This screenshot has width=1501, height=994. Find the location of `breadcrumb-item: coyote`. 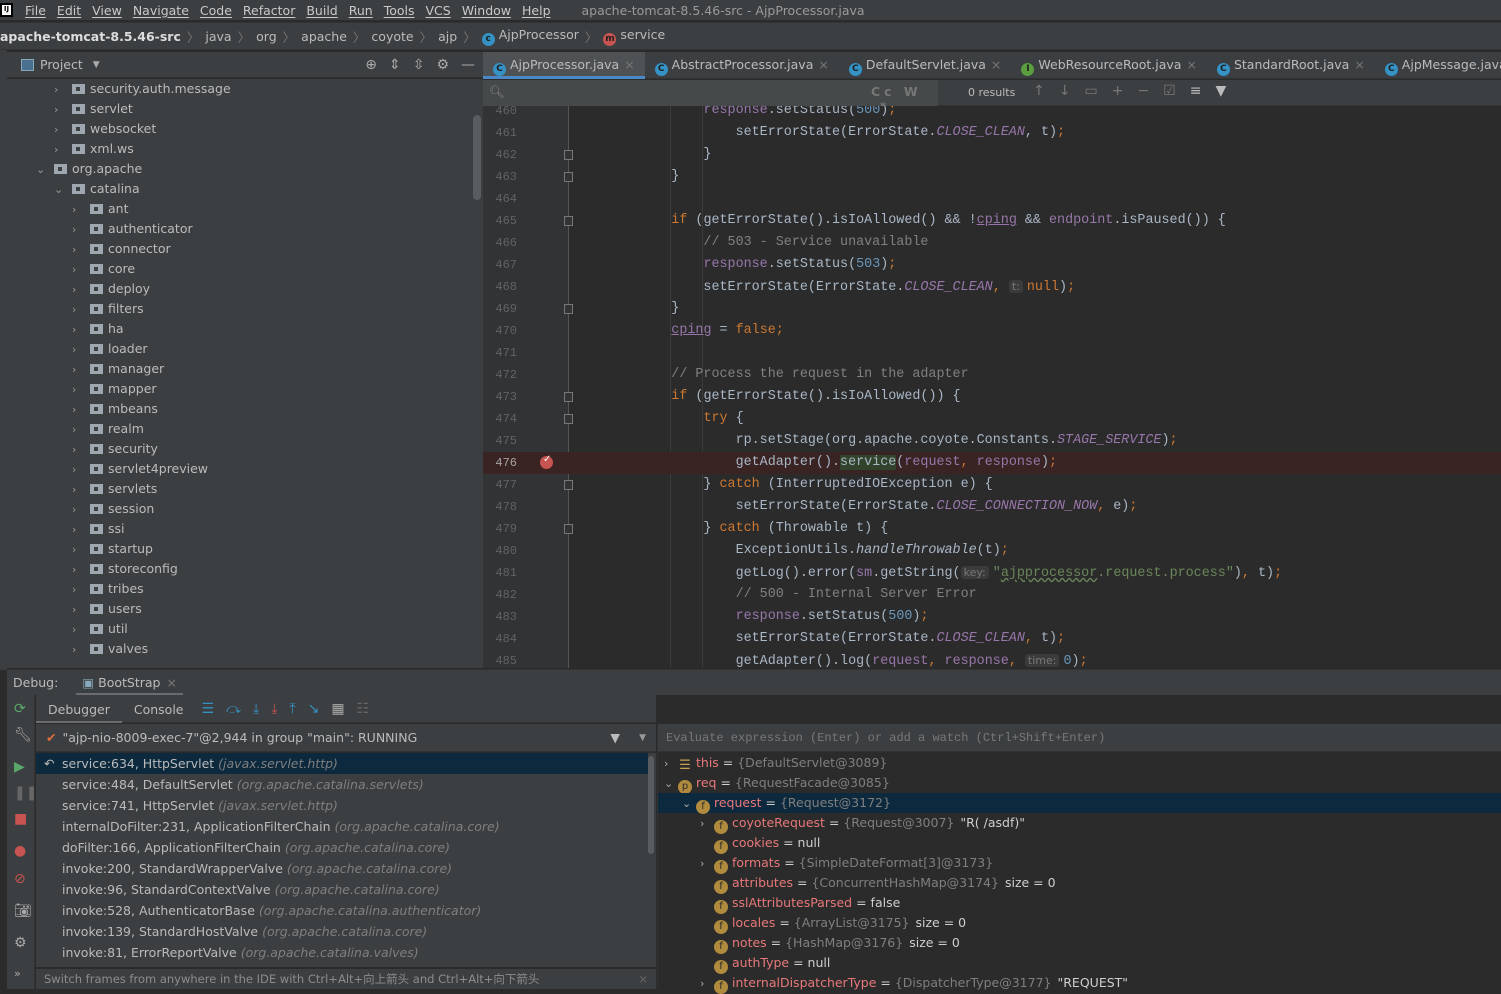

breadcrumb-item: coyote is located at coordinates (392, 36).